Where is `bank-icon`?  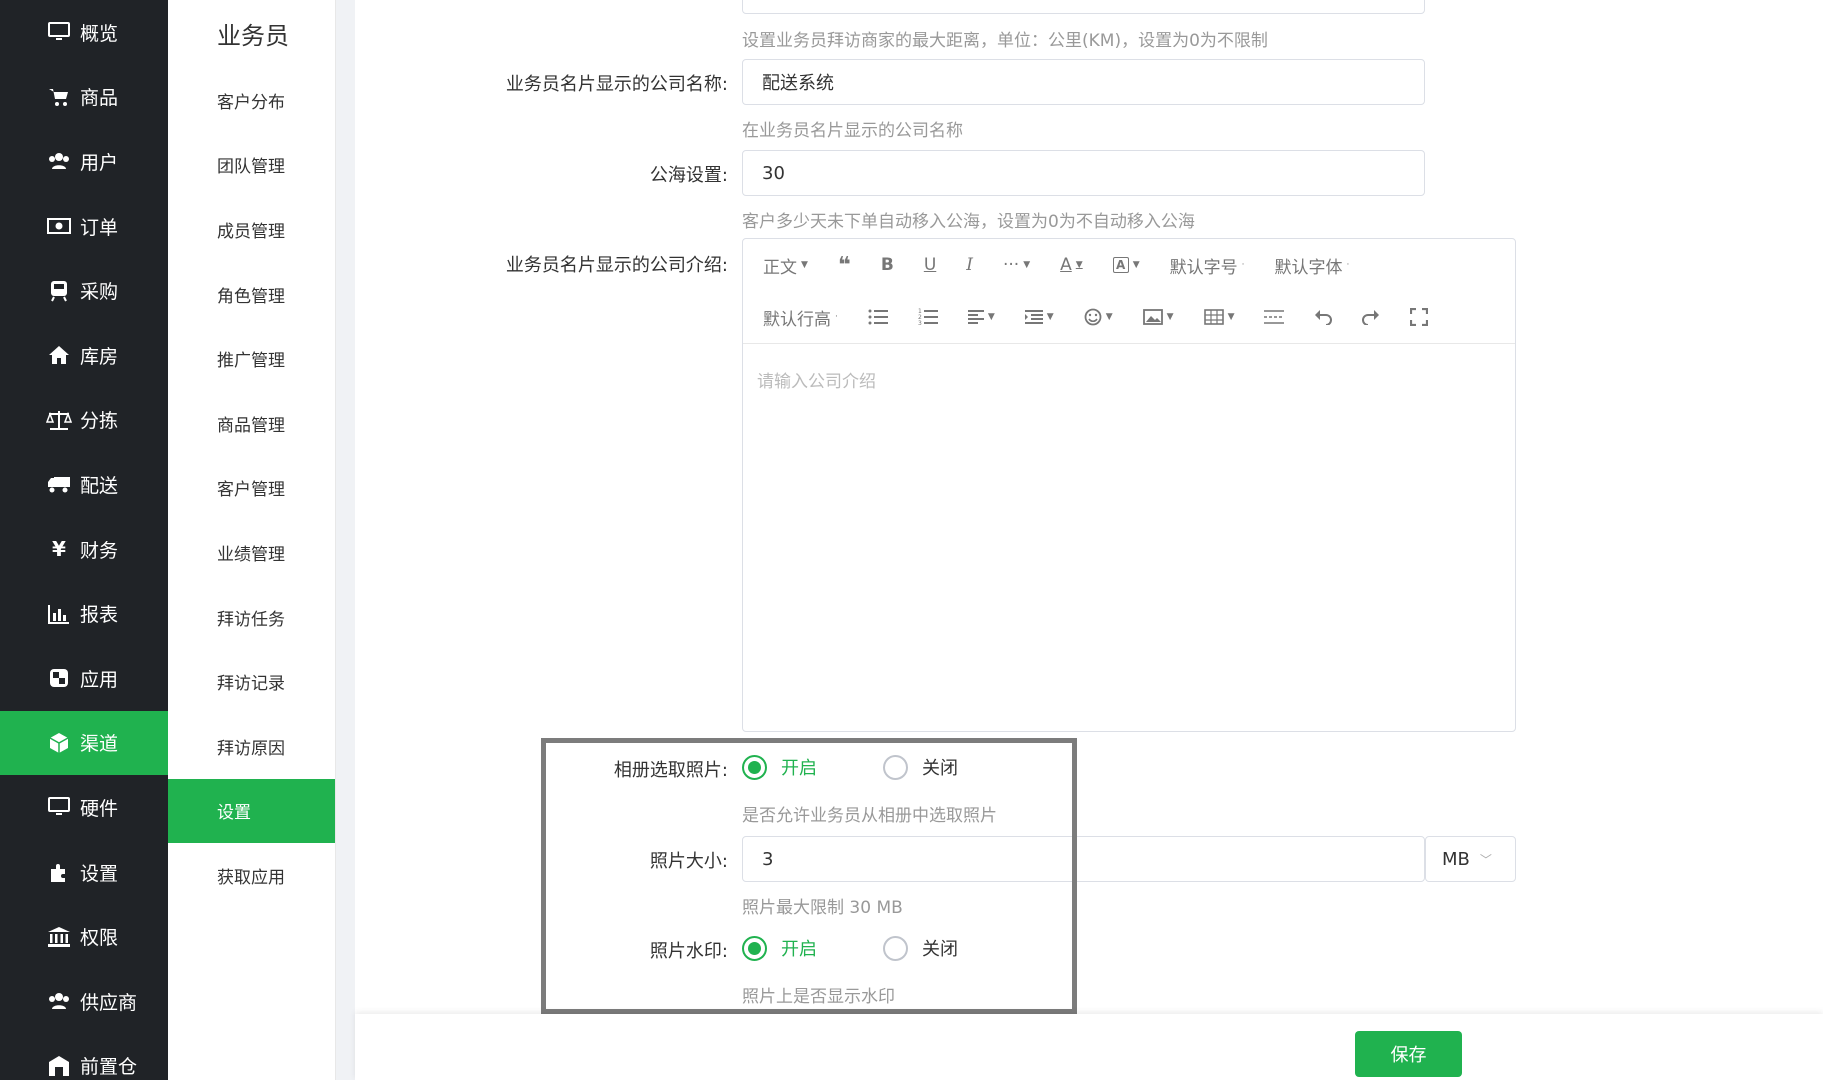 bank-icon is located at coordinates (59, 937).